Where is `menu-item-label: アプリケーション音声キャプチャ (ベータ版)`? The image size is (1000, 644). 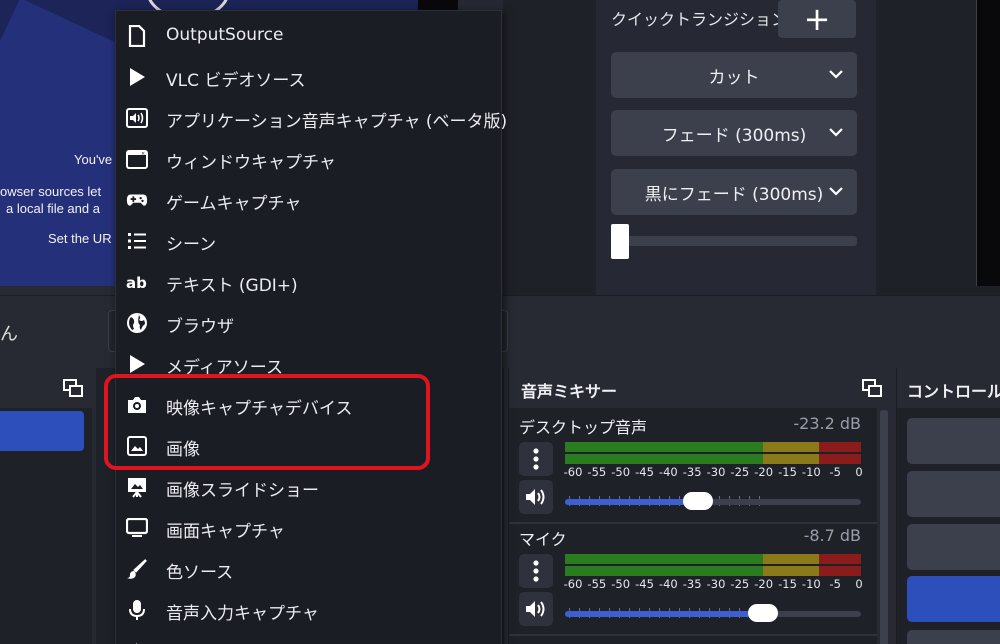 menu-item-label: アプリケーション音声キャプチャ (ベータ版) is located at coordinates (337, 122).